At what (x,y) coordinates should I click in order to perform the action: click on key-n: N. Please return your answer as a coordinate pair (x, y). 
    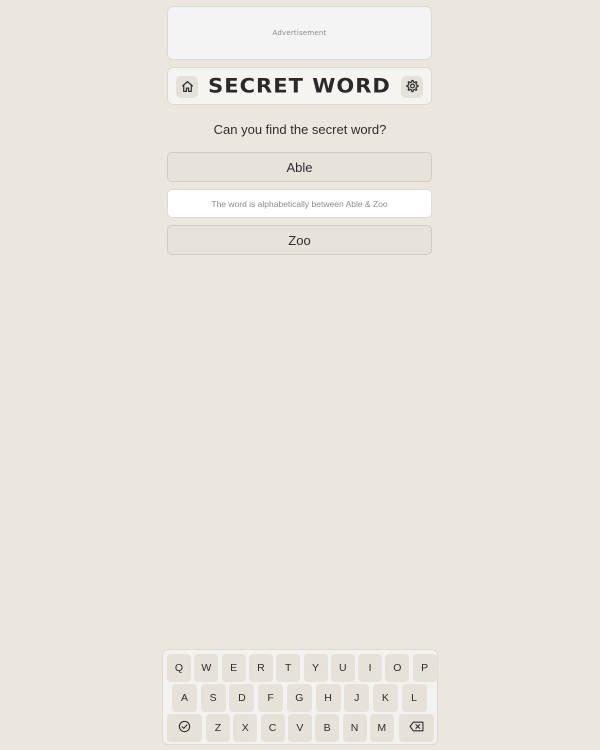
    Looking at the image, I should click on (354, 728).